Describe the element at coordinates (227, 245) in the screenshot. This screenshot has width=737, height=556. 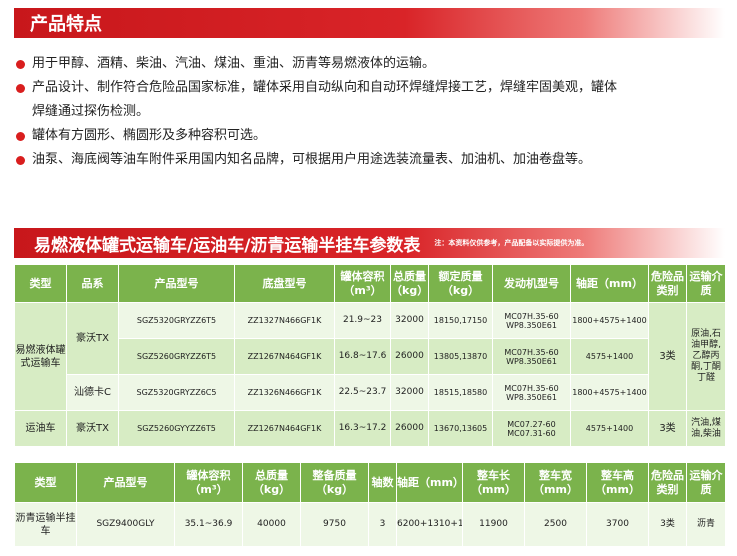
I see `params-title: 易燃液体罐式运输车/运油车/沥青运输半挂车参数表` at that location.